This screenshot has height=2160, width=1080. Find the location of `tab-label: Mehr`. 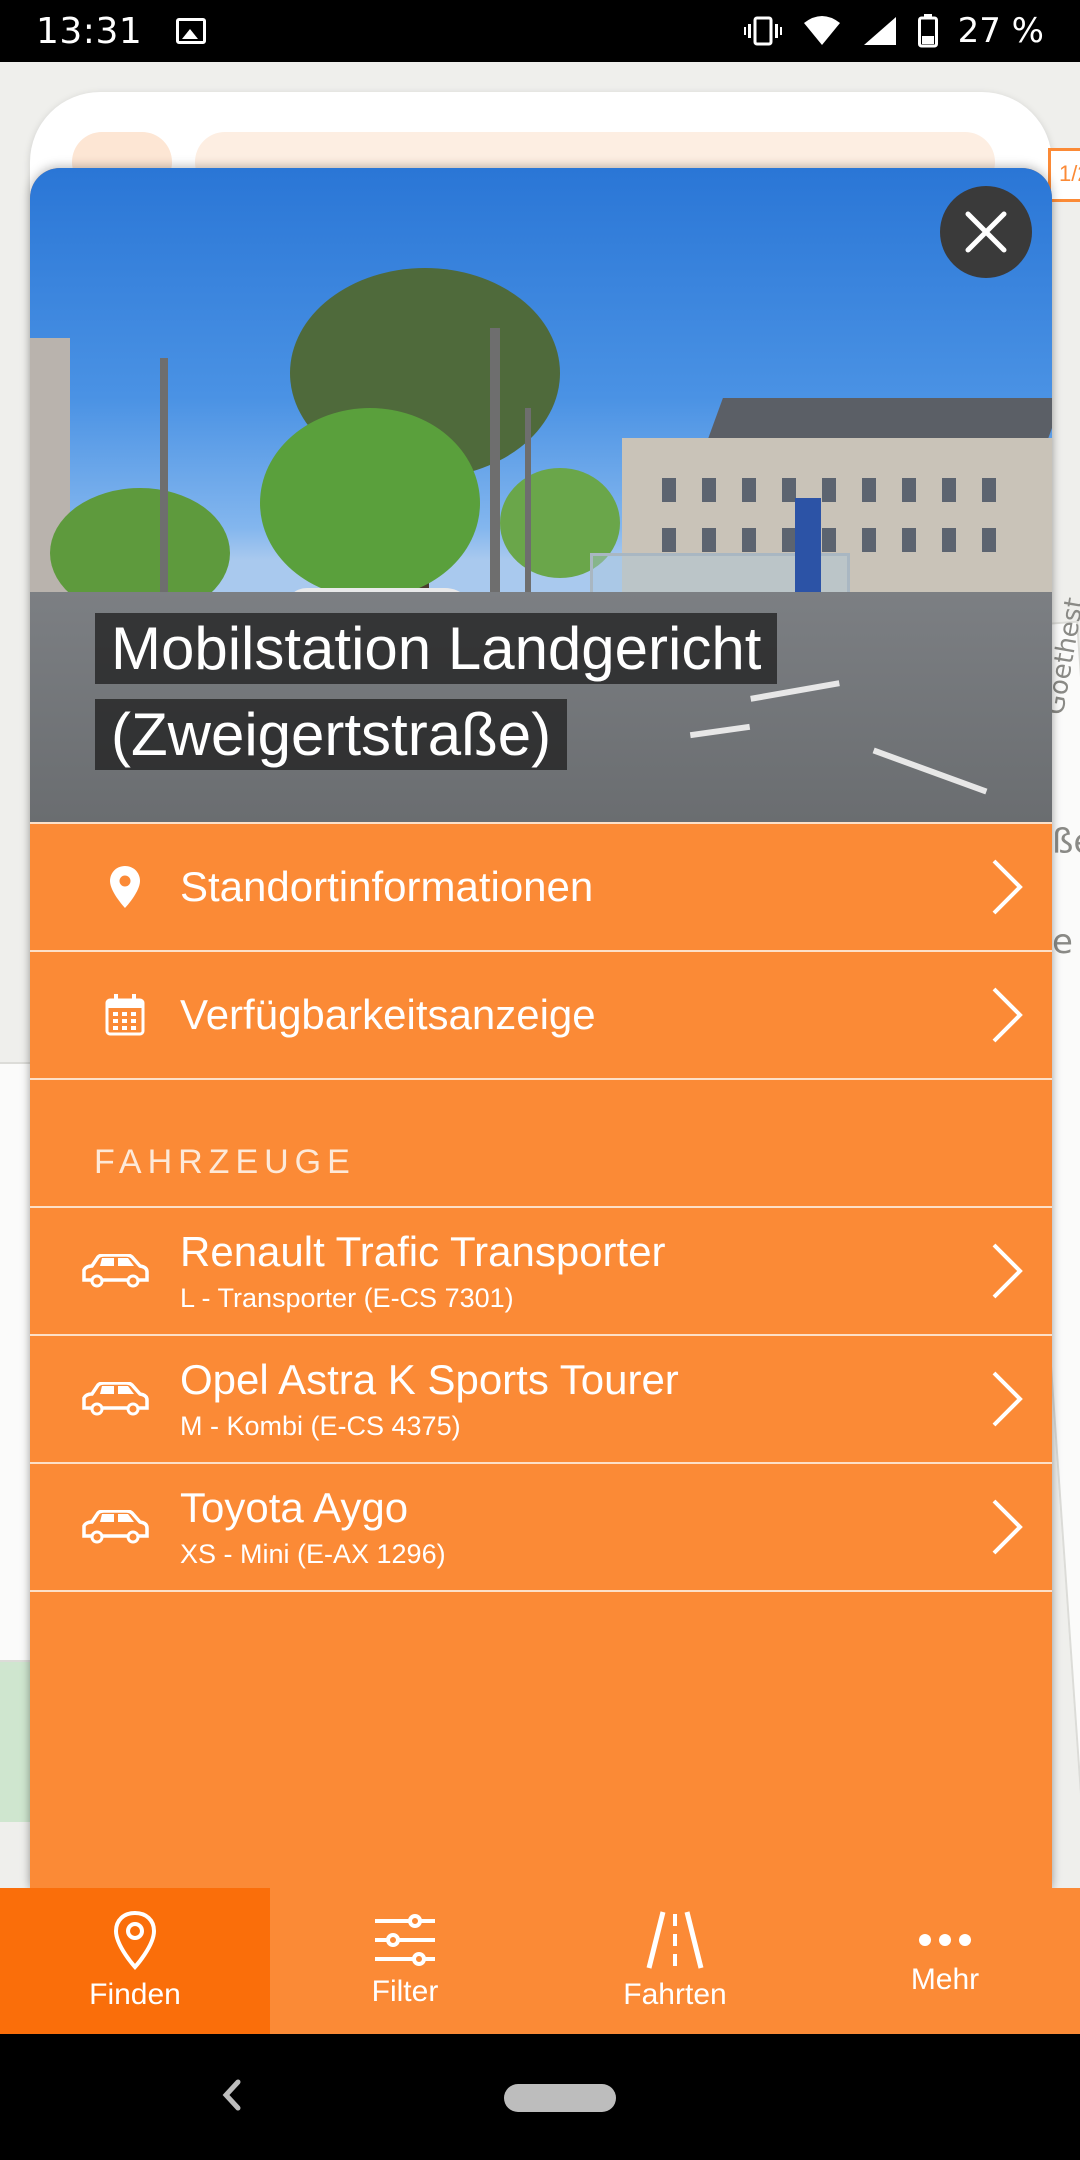

tab-label: Mehr is located at coordinates (945, 1979).